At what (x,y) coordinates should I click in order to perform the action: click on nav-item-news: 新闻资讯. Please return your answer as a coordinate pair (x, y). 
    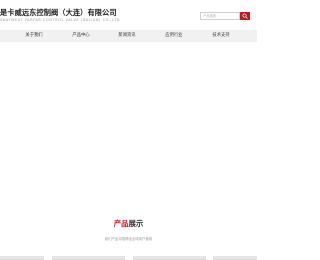
    Looking at the image, I should click on (126, 36).